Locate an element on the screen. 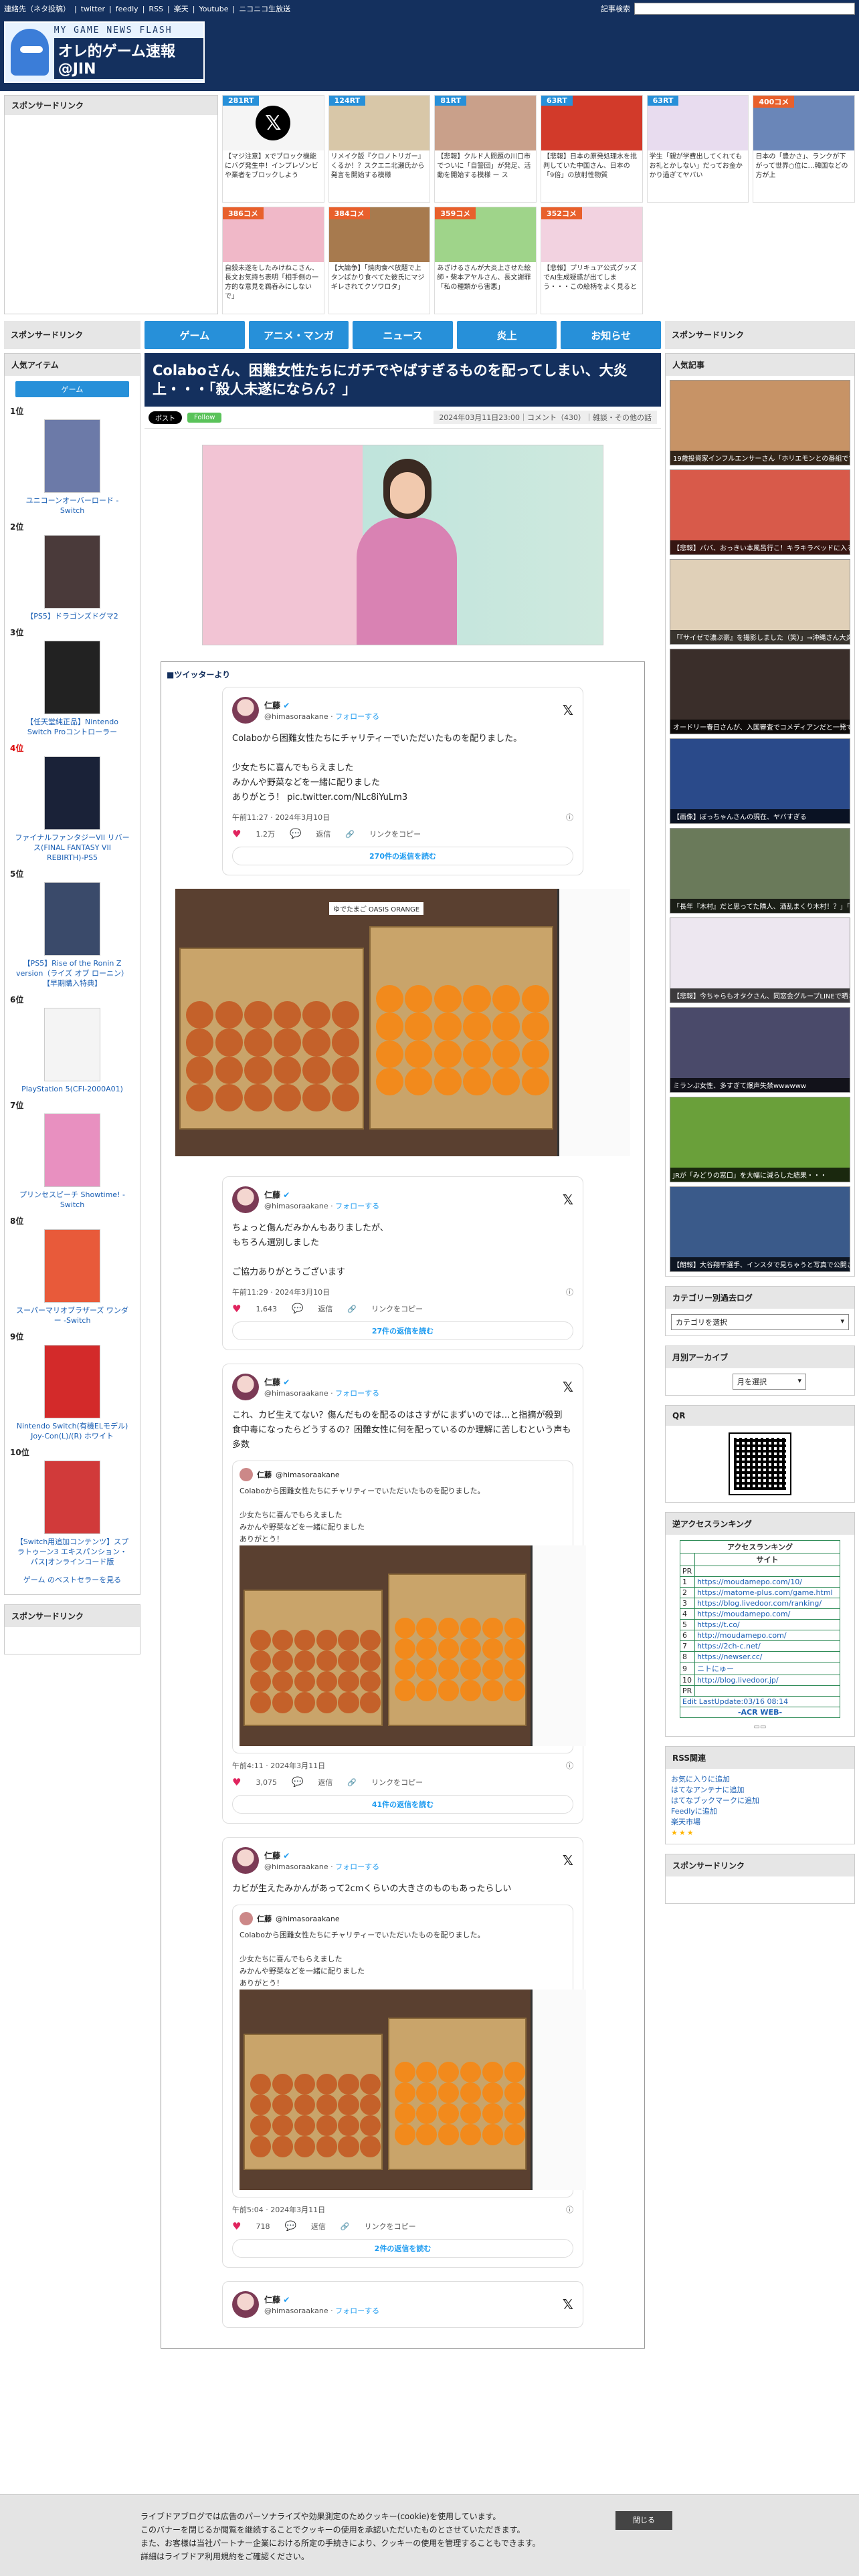 Image resolution: width=859 pixels, height=2576 pixels. acr-web-link: -ACR WEB- is located at coordinates (760, 1712).